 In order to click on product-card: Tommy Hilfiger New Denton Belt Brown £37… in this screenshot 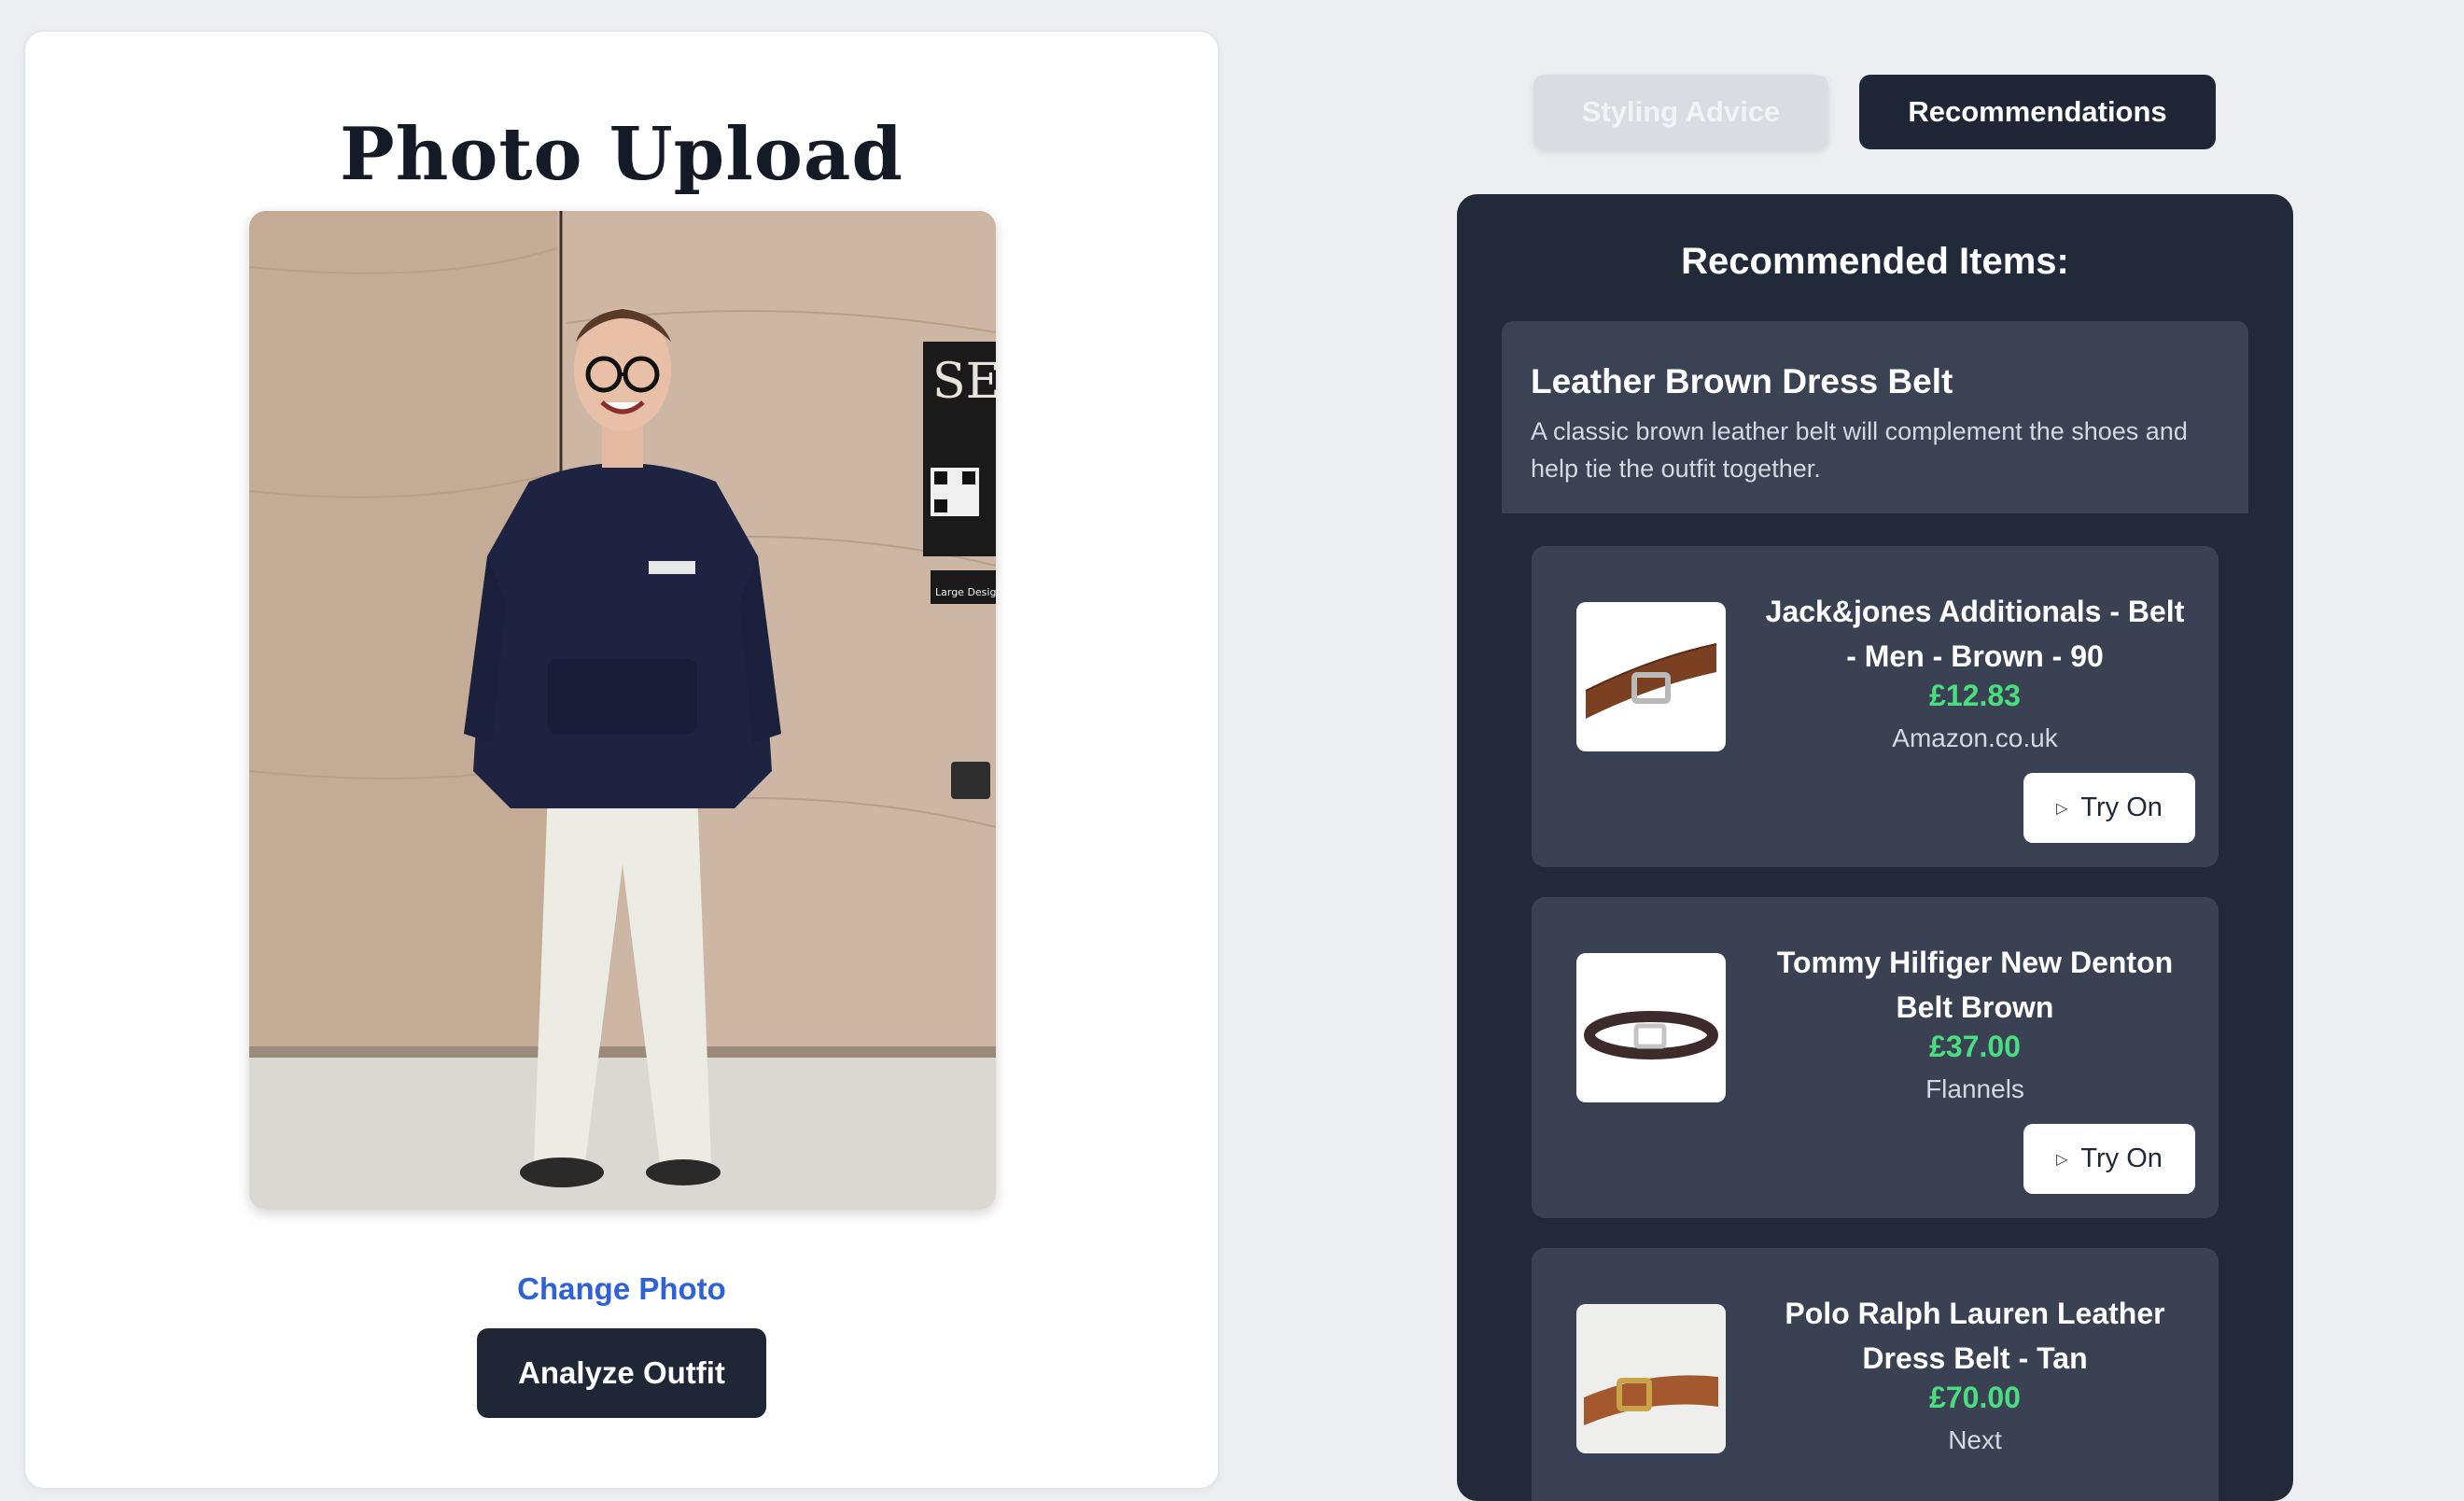, I will do `click(1875, 1057)`.